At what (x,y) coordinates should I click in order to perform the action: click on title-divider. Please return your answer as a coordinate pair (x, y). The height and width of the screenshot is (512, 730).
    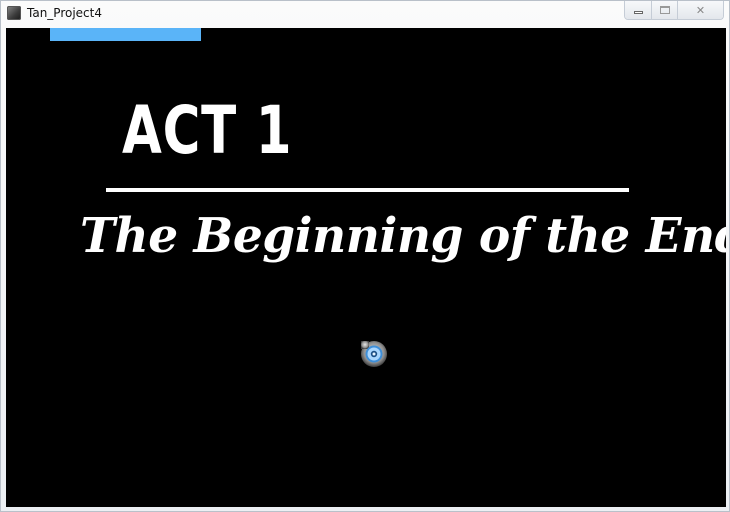
    Looking at the image, I should click on (367, 190).